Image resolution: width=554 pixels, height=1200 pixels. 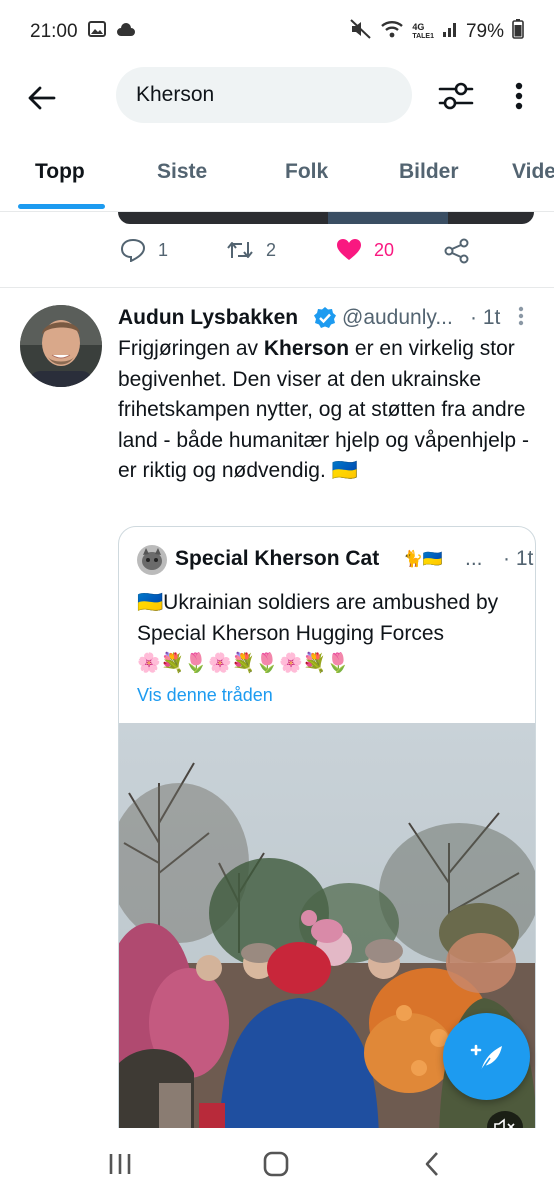 What do you see at coordinates (485, 318) in the screenshot?
I see `tweet-time: · 1t` at bounding box center [485, 318].